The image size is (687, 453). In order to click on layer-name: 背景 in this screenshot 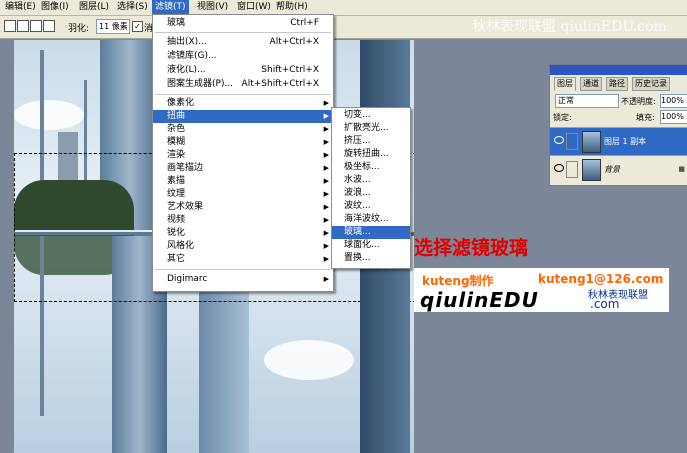, I will do `click(612, 169)`.